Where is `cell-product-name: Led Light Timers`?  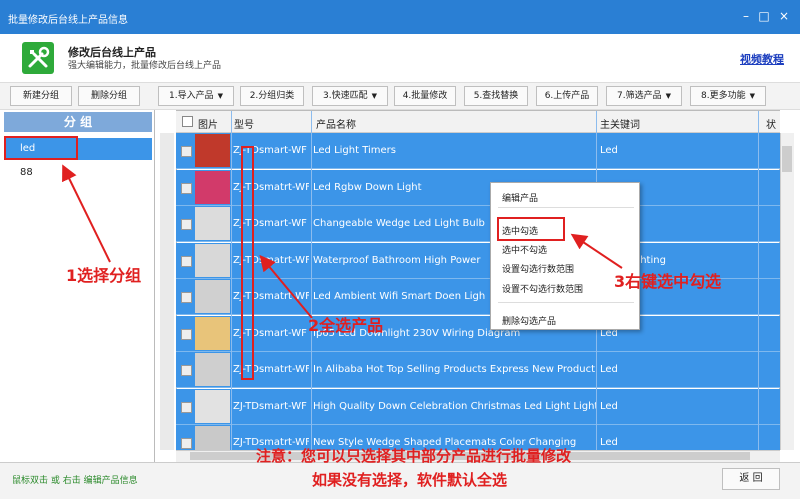
cell-product-name: Led Light Timers is located at coordinates (355, 150).